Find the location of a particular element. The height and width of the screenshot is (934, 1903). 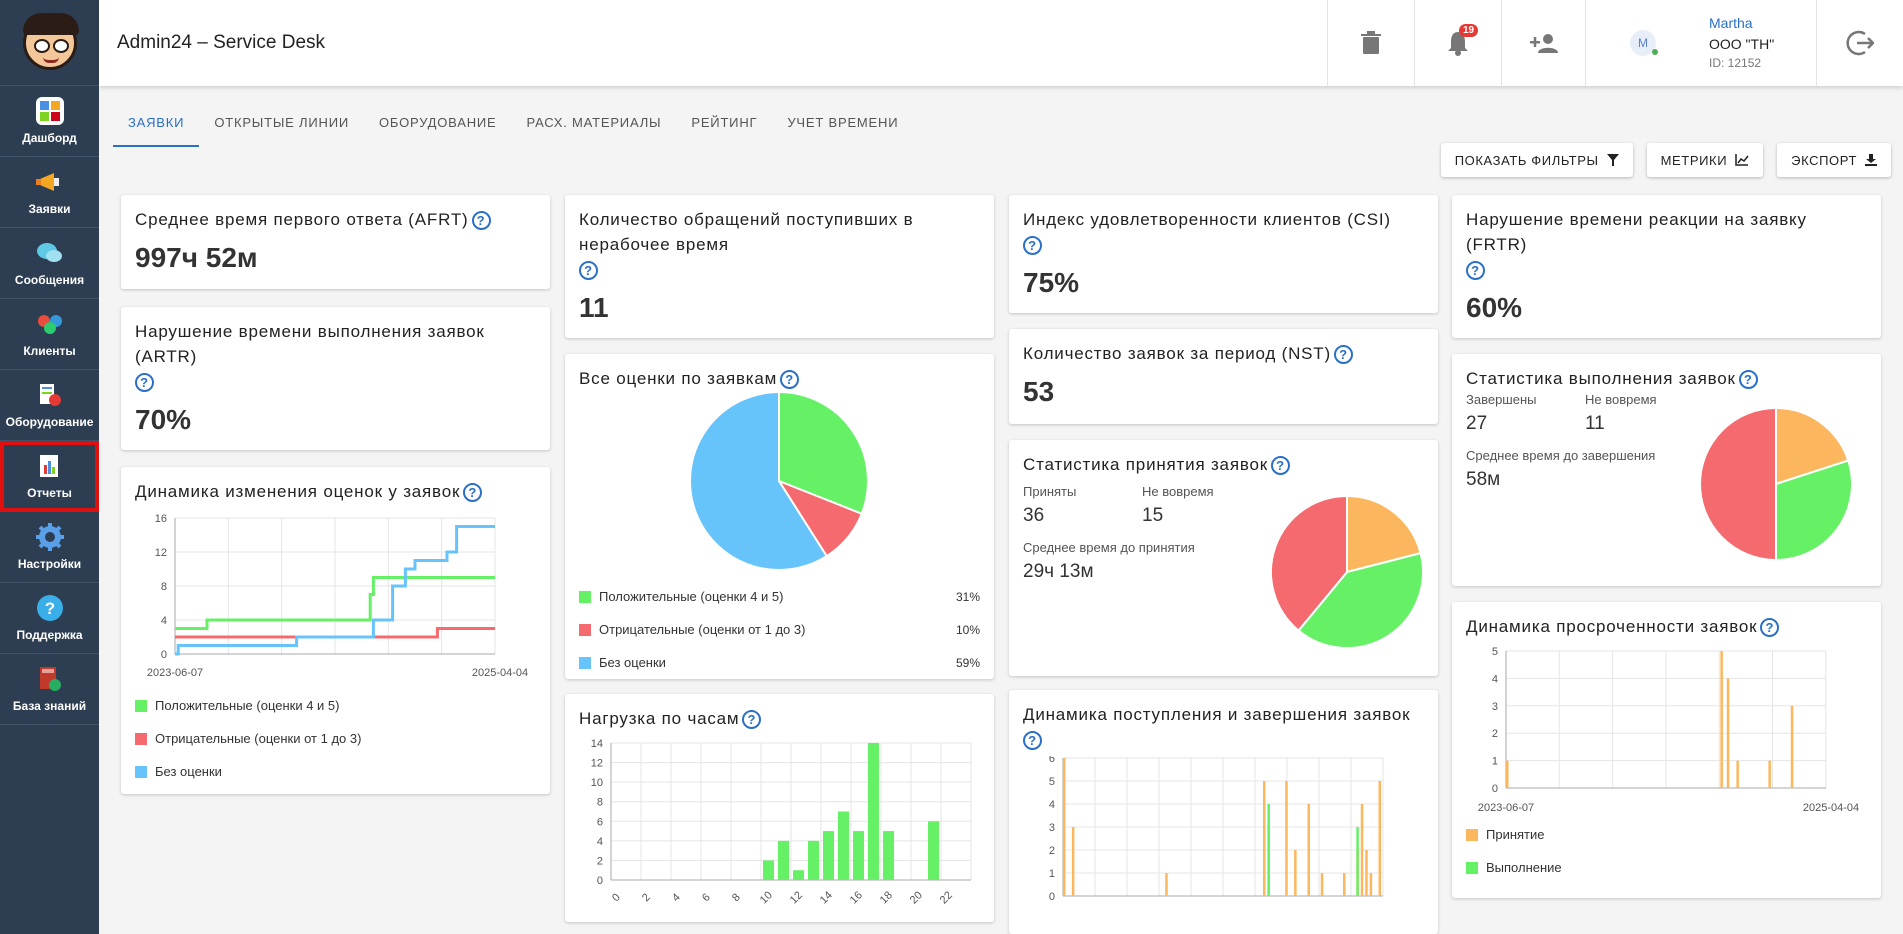

sidebar-item-knowledge-base: База знаний is located at coordinates (49, 689).